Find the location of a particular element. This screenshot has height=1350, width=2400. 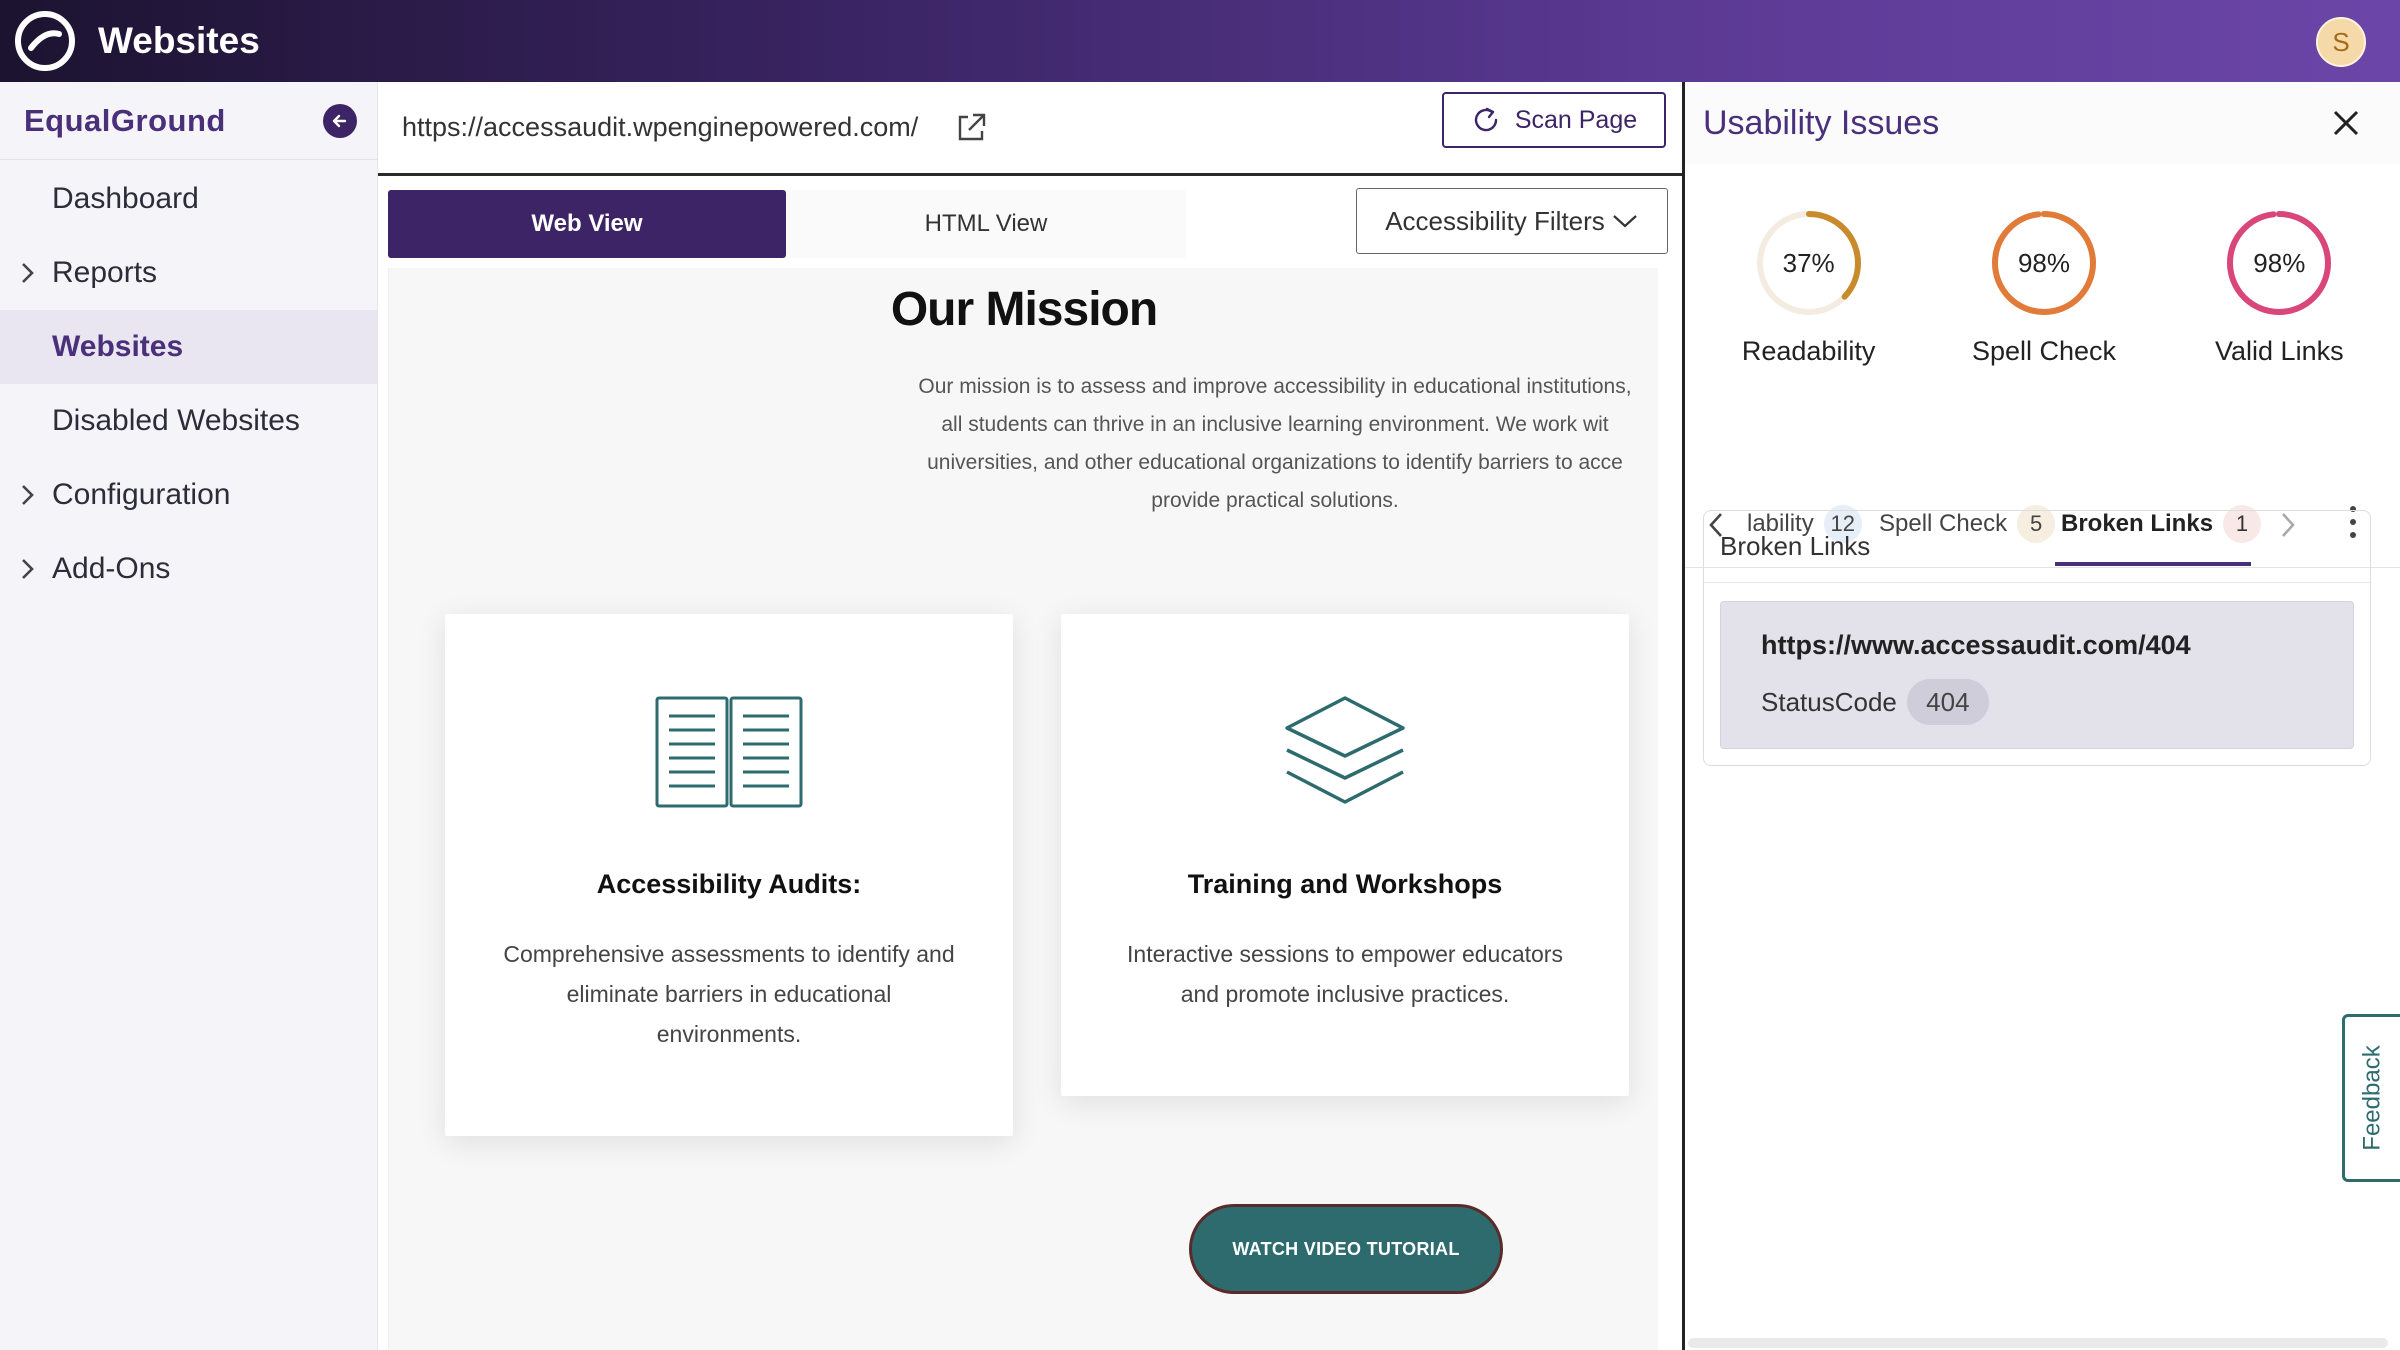

accessibility-filters-label: Accessibility Filters is located at coordinates (1495, 220).